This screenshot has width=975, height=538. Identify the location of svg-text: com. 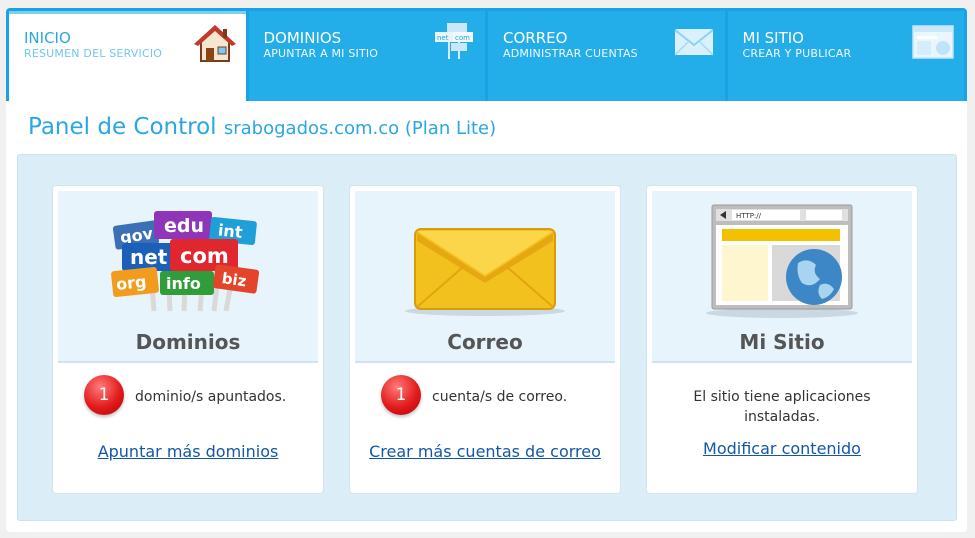
(462, 38).